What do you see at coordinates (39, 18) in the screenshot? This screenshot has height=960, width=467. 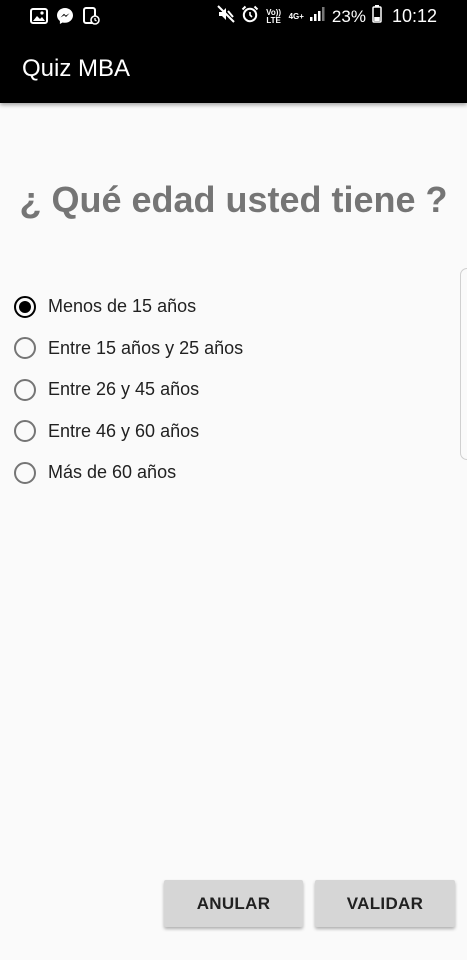 I see `image-icon` at bounding box center [39, 18].